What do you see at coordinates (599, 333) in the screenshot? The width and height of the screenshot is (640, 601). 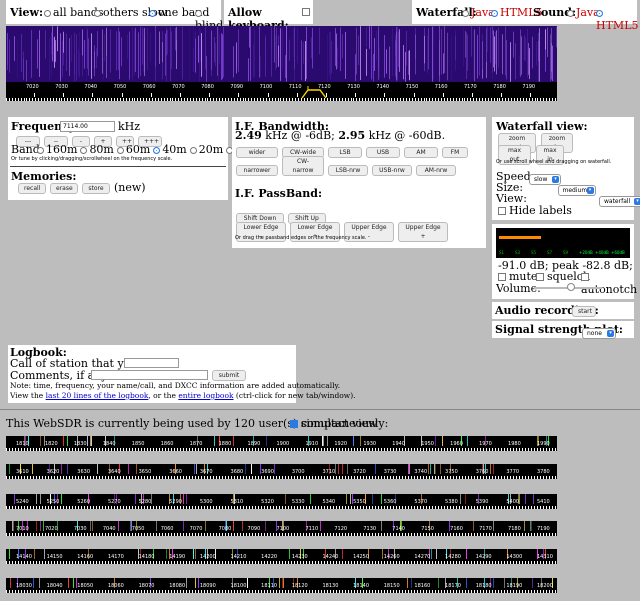 I see `signal-plot-select: none ▾` at bounding box center [599, 333].